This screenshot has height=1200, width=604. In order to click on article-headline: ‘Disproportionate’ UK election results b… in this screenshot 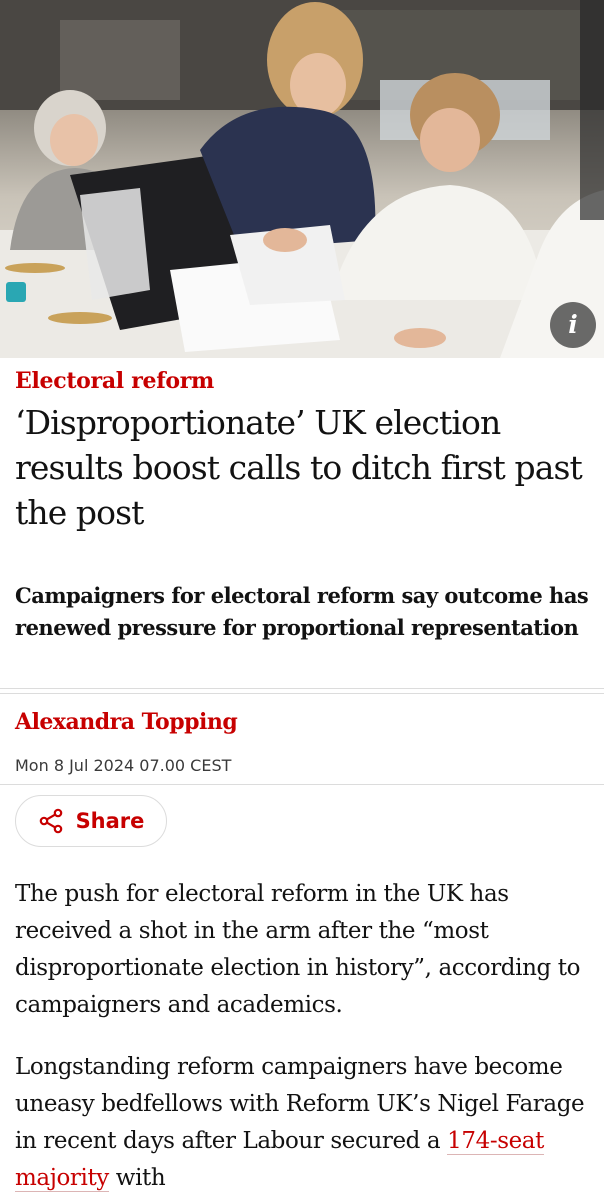, I will do `click(299, 467)`.